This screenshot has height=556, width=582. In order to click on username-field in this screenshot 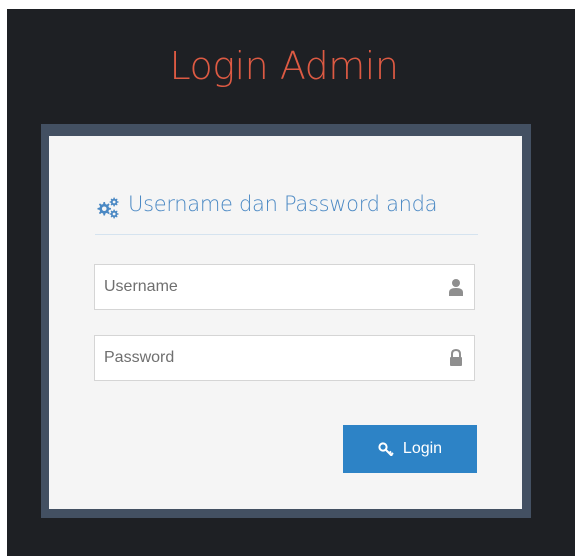, I will do `click(284, 287)`.